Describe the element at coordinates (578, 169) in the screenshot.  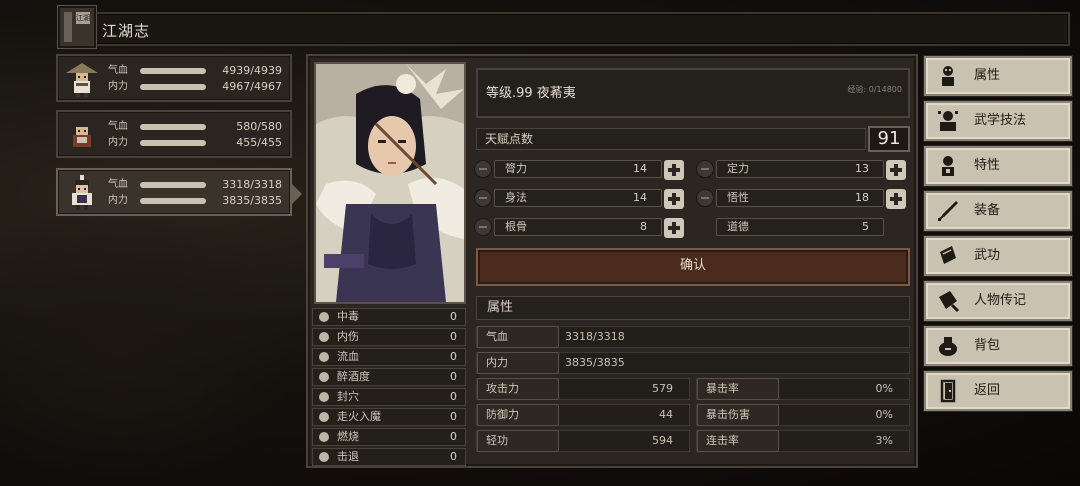
I see `attr-box: 膂力 14` at that location.